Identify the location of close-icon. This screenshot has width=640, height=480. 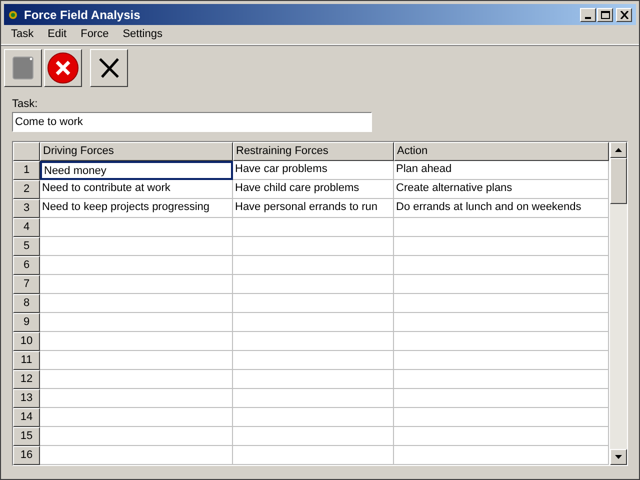
(624, 14).